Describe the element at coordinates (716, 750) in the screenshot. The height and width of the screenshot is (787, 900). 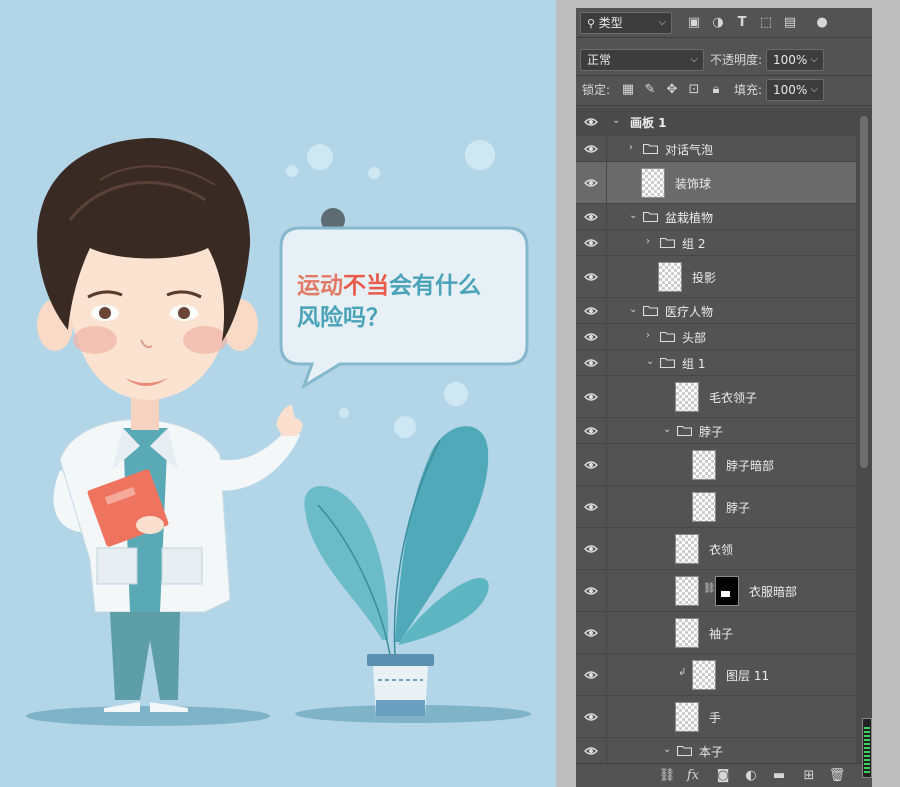
I see `group-row: ⌄ 本子` at that location.